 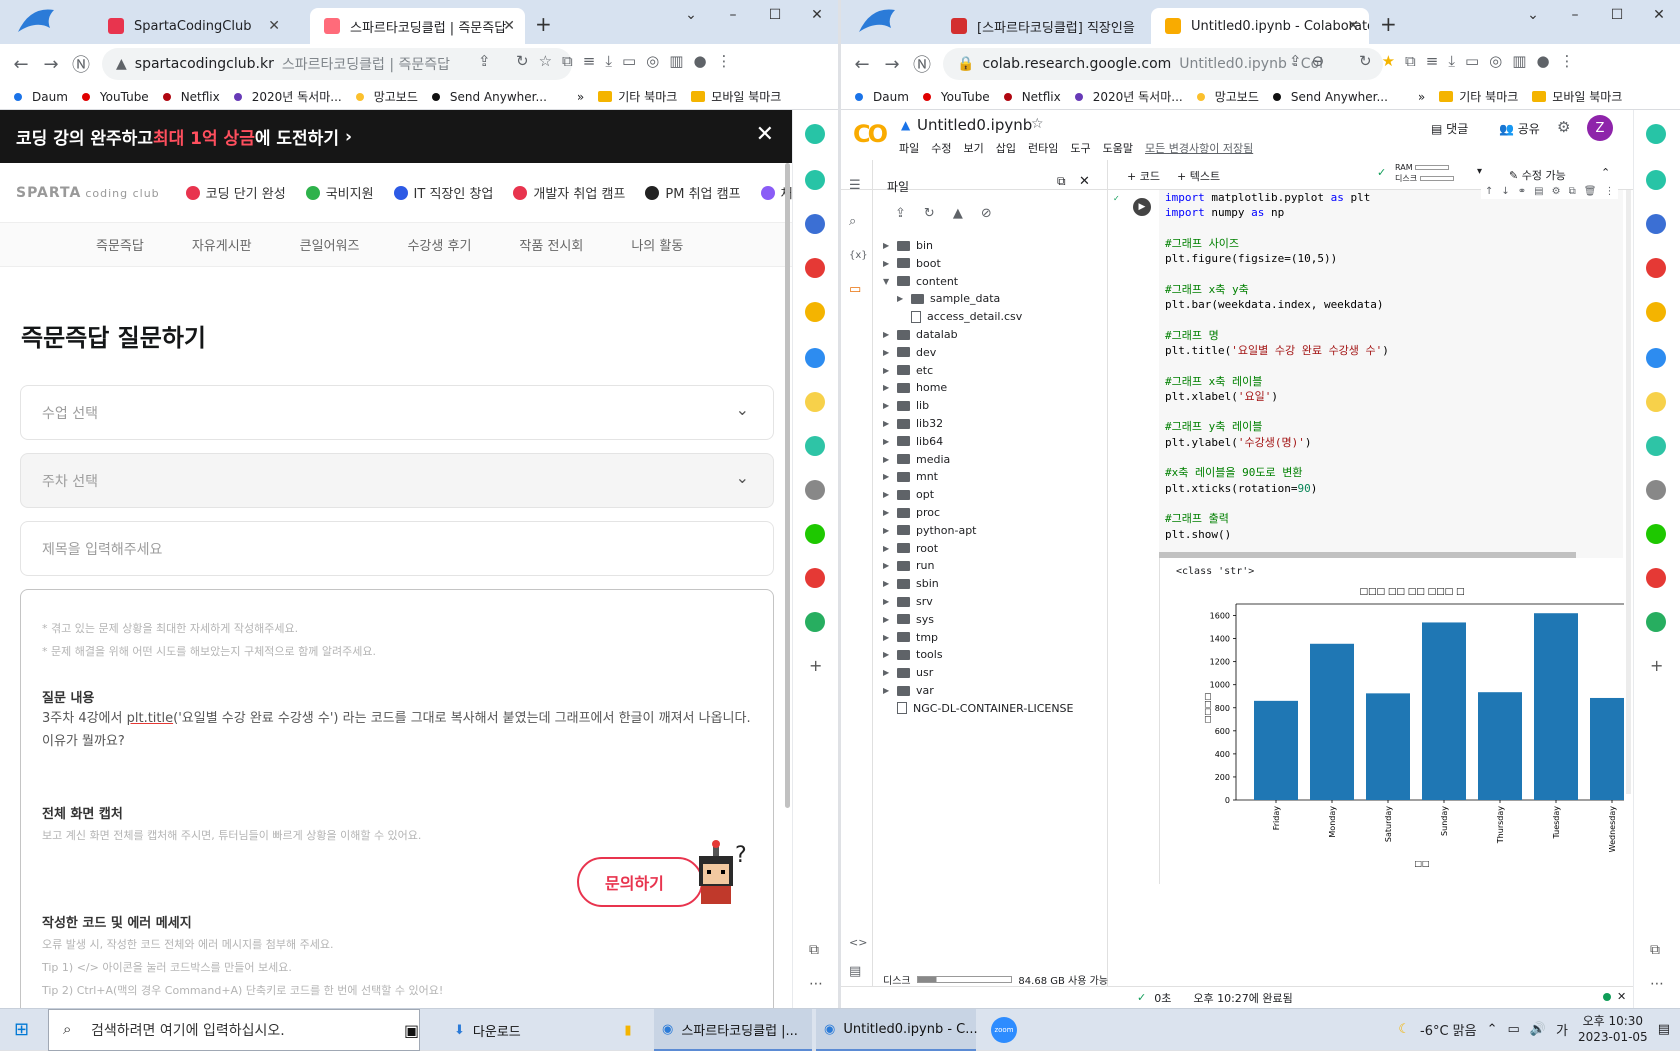 I want to click on tree-folder: ▶ root, so click(x=910, y=548).